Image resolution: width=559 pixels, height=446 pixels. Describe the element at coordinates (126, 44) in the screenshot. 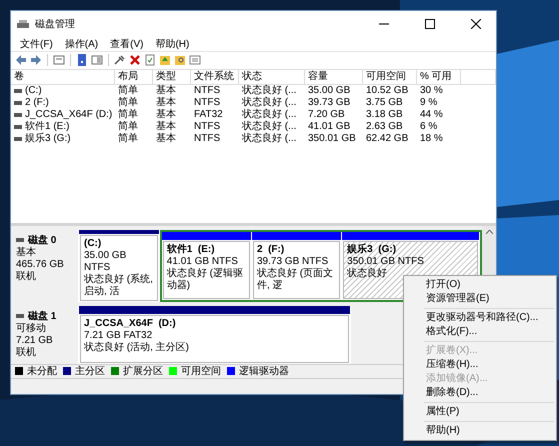

I see `menu-item: 查看(V)` at that location.